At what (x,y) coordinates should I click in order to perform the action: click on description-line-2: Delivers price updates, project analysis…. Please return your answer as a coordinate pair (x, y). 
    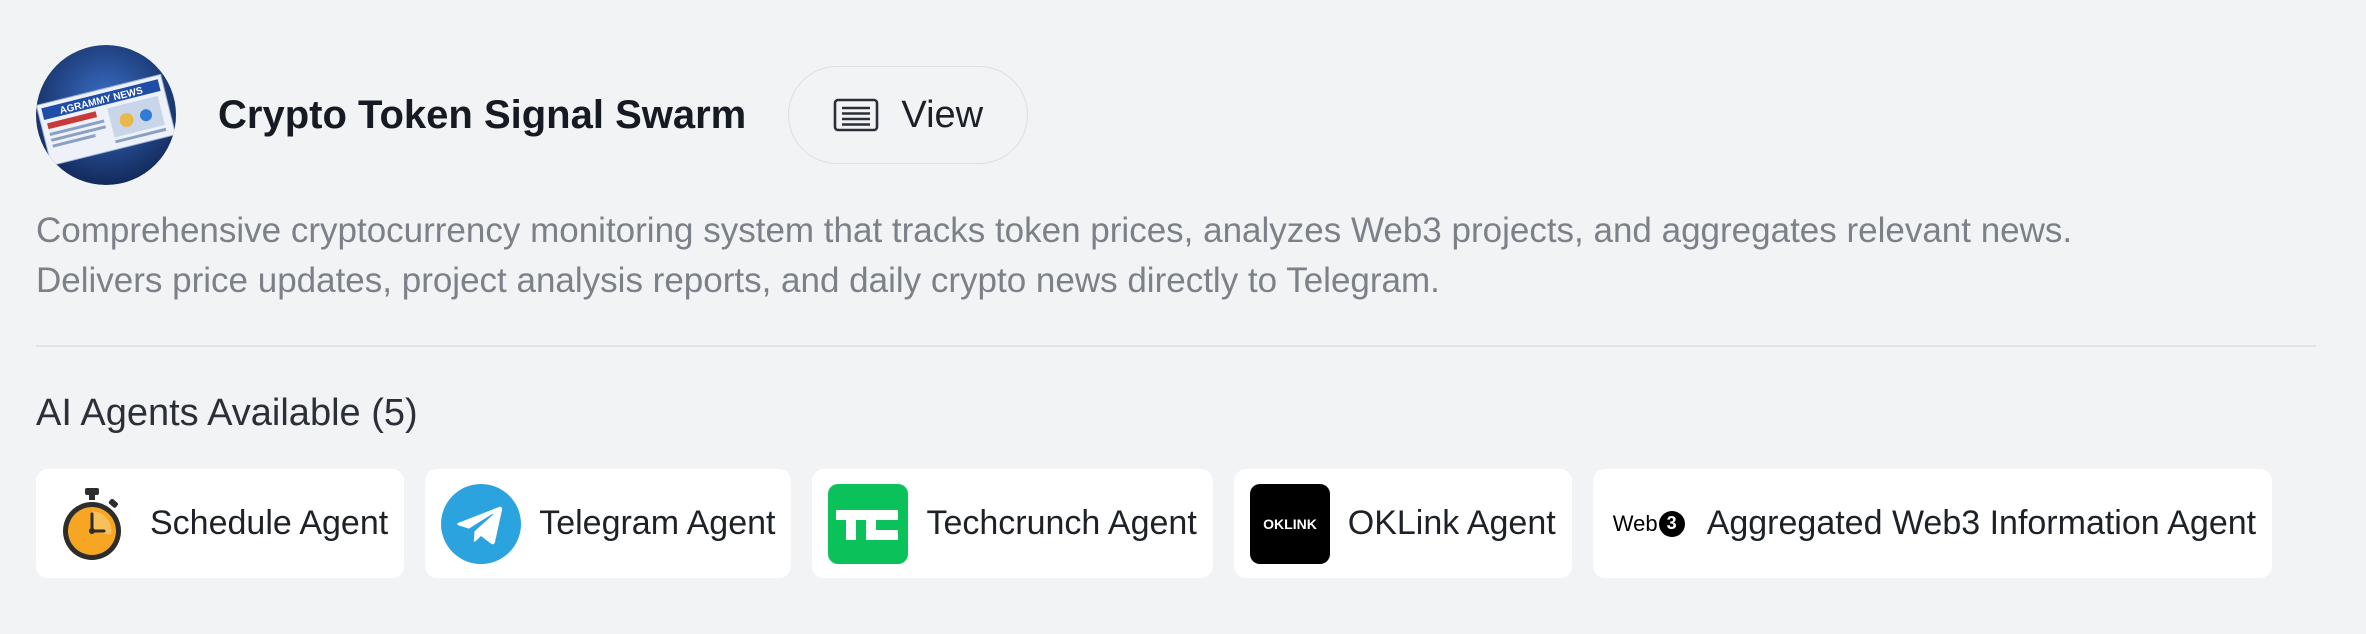
    Looking at the image, I should click on (738, 280).